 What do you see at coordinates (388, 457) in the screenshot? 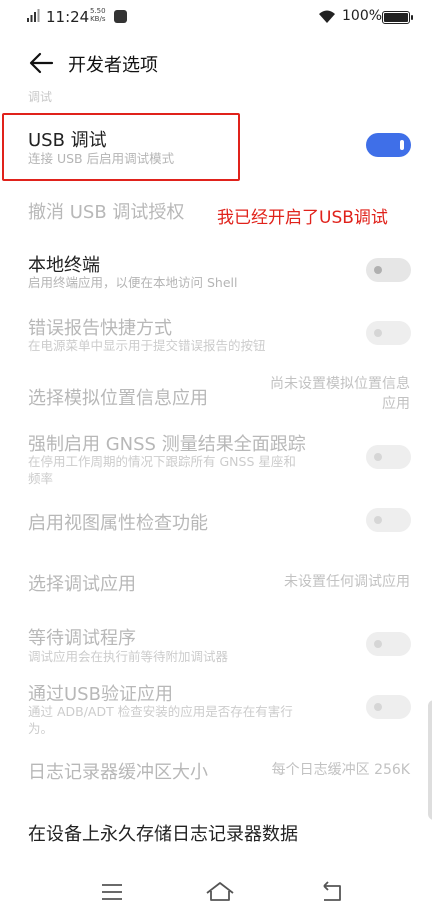
I see `gnss-toggle` at bounding box center [388, 457].